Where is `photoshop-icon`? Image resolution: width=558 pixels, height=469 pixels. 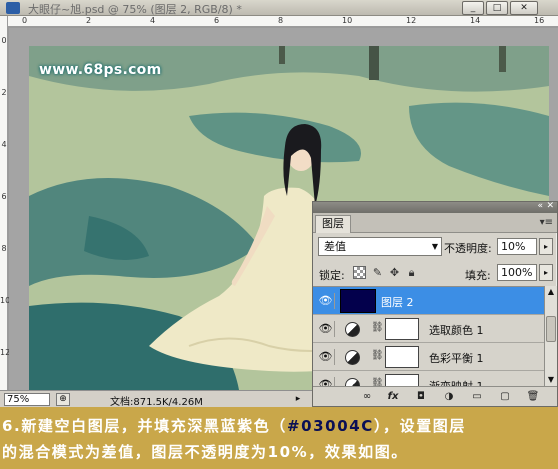 photoshop-icon is located at coordinates (13, 8).